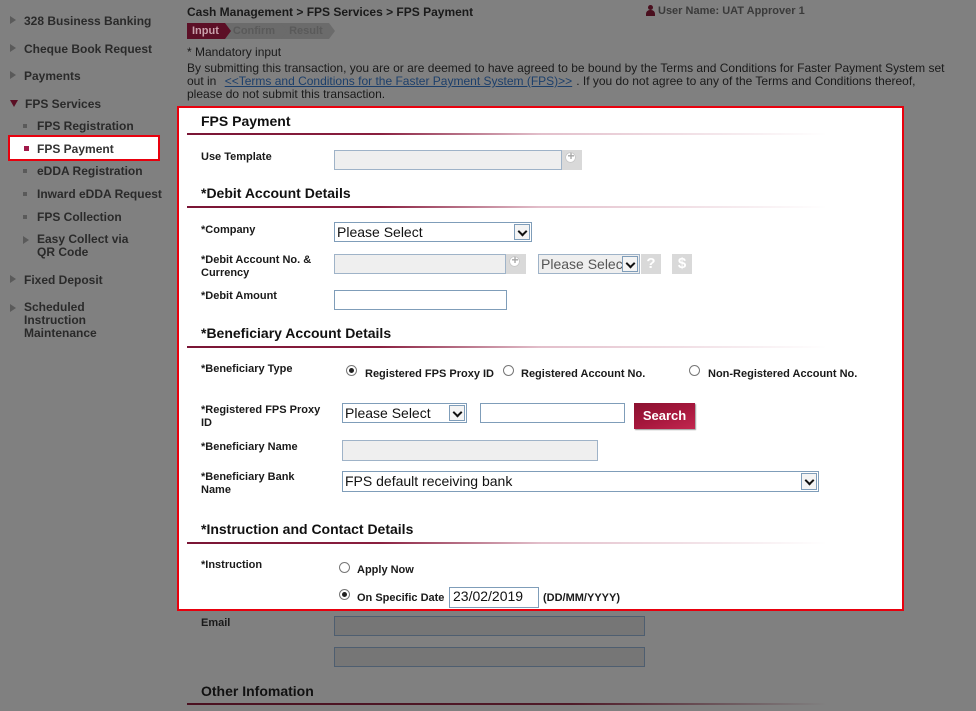 This screenshot has width=976, height=711. What do you see at coordinates (232, 565) in the screenshot?
I see `instruction-label: *Instruction` at bounding box center [232, 565].